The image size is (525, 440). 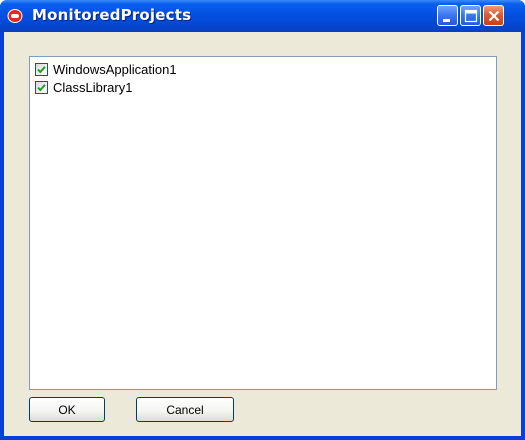 I want to click on minimize-button, so click(x=447, y=15).